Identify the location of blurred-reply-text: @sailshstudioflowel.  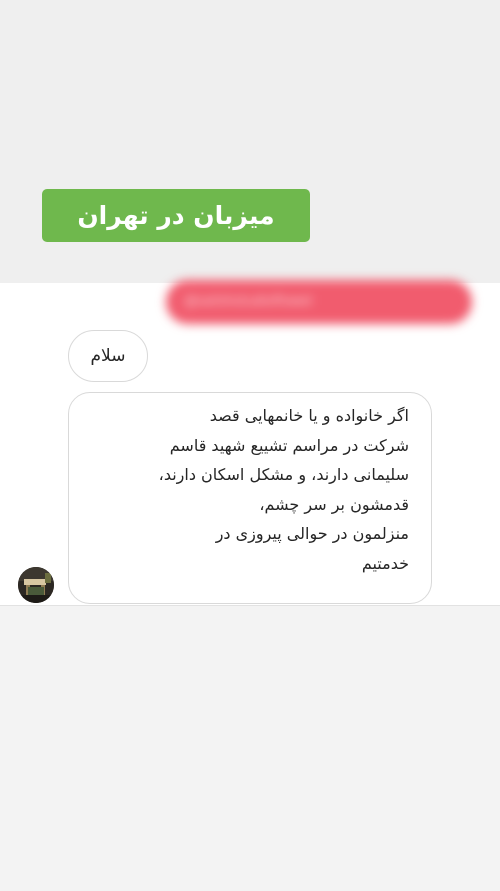
(248, 301).